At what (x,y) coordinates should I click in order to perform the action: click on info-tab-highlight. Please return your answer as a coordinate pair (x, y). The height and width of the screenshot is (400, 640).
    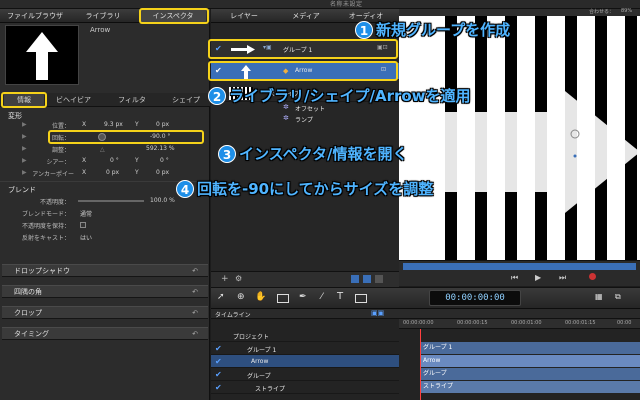
    Looking at the image, I should click on (24, 100).